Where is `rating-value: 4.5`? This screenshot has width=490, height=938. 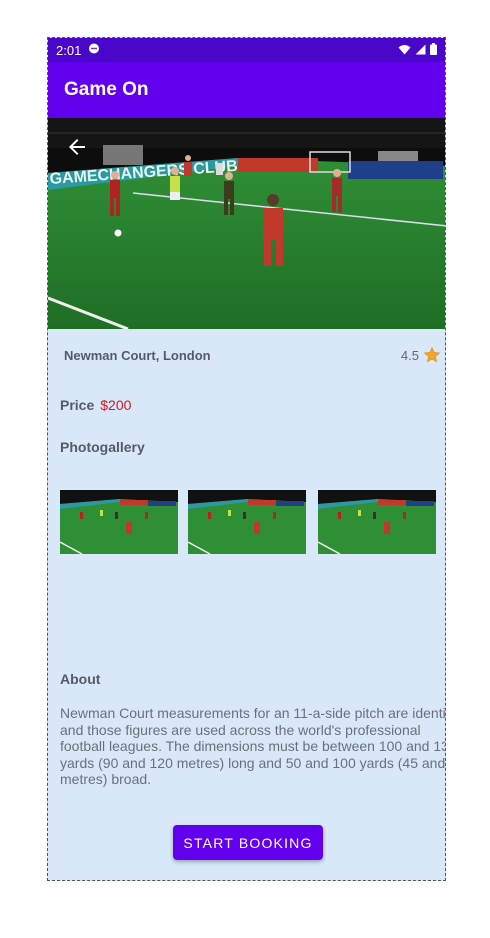 rating-value: 4.5 is located at coordinates (409, 355).